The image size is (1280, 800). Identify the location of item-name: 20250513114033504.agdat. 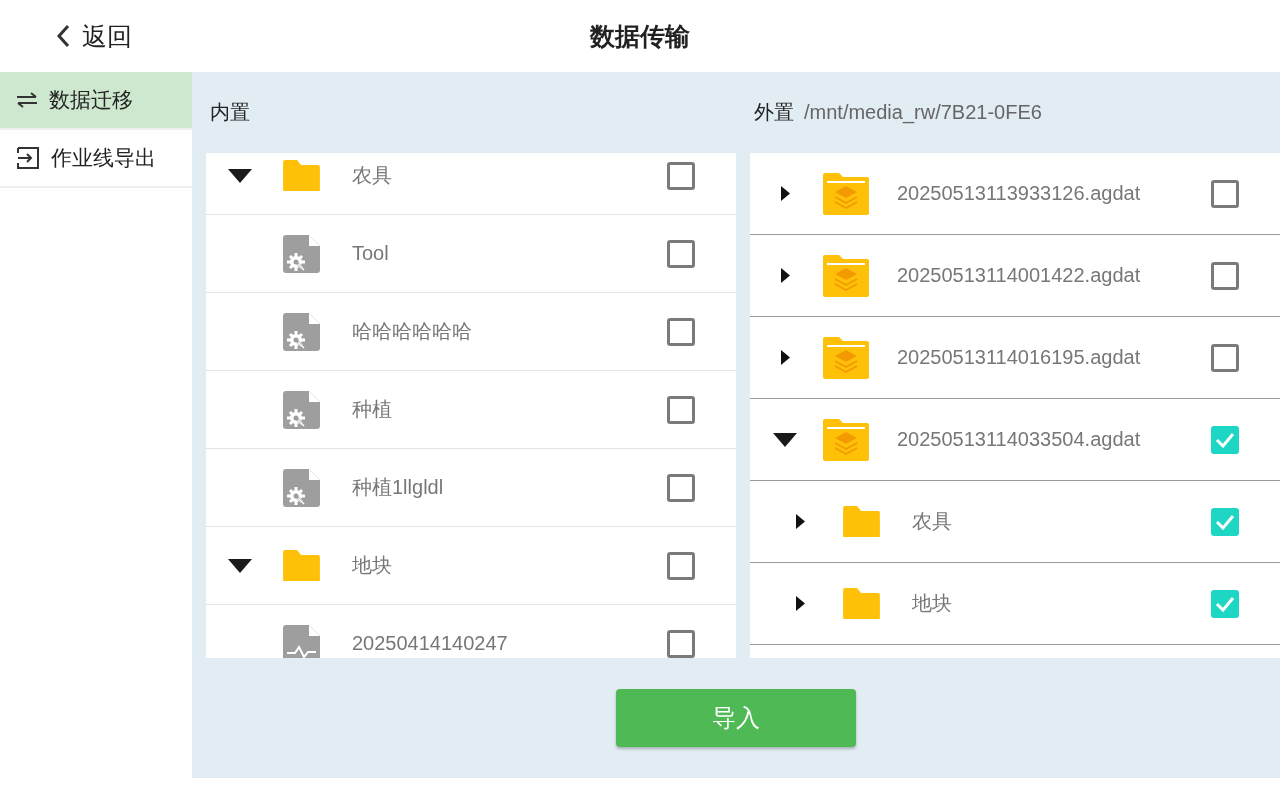
(1019, 439).